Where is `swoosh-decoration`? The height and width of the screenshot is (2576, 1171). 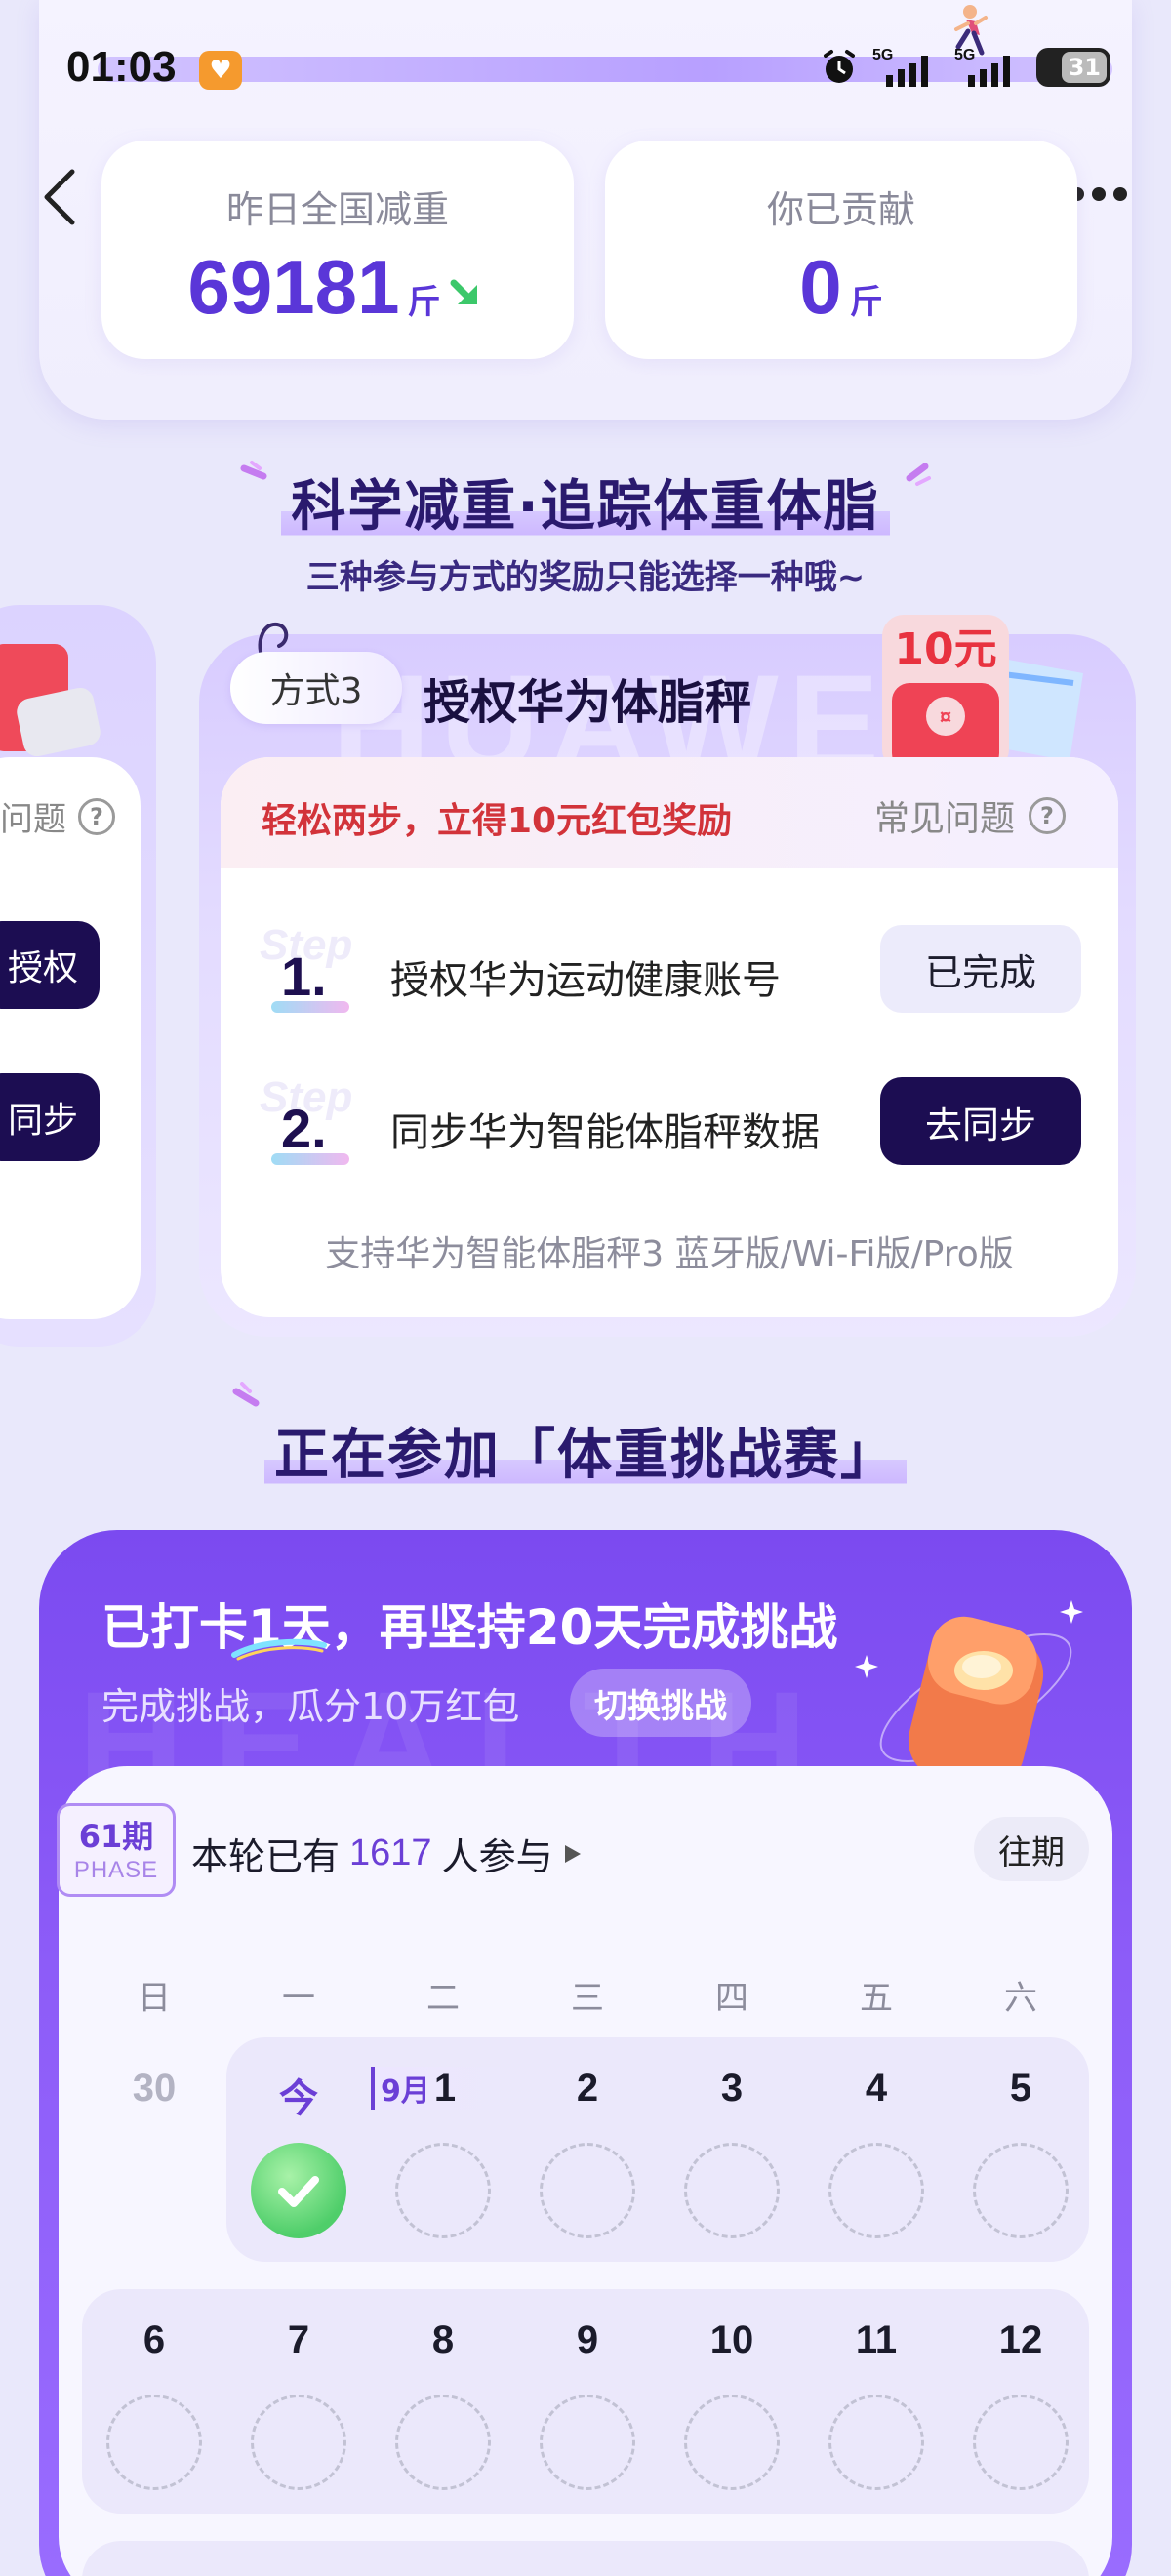 swoosh-decoration is located at coordinates (279, 1649).